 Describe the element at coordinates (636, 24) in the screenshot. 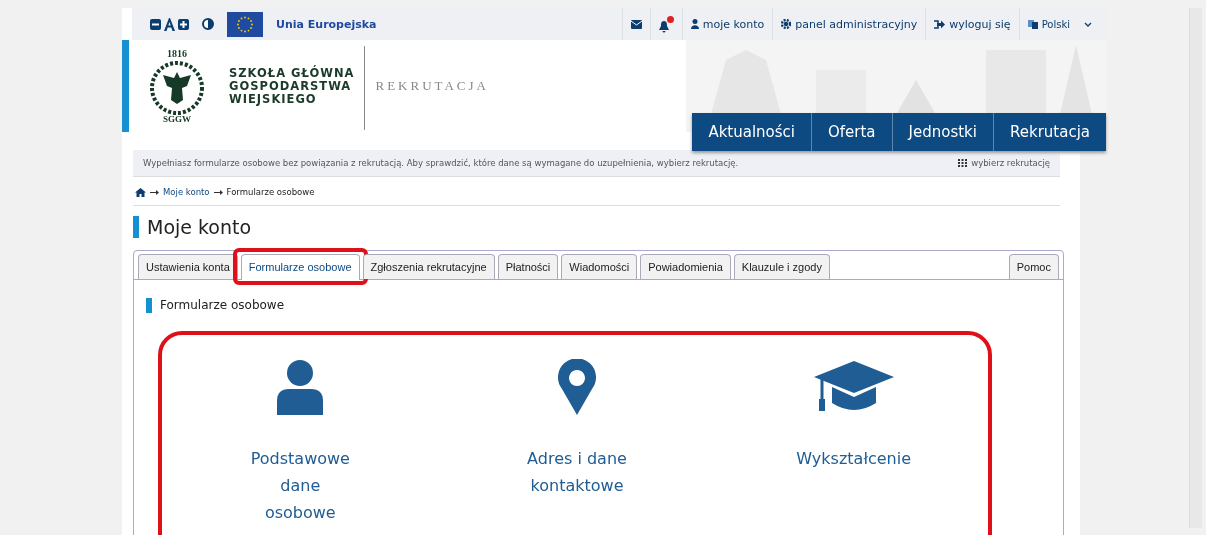

I see `envelope-icon` at that location.